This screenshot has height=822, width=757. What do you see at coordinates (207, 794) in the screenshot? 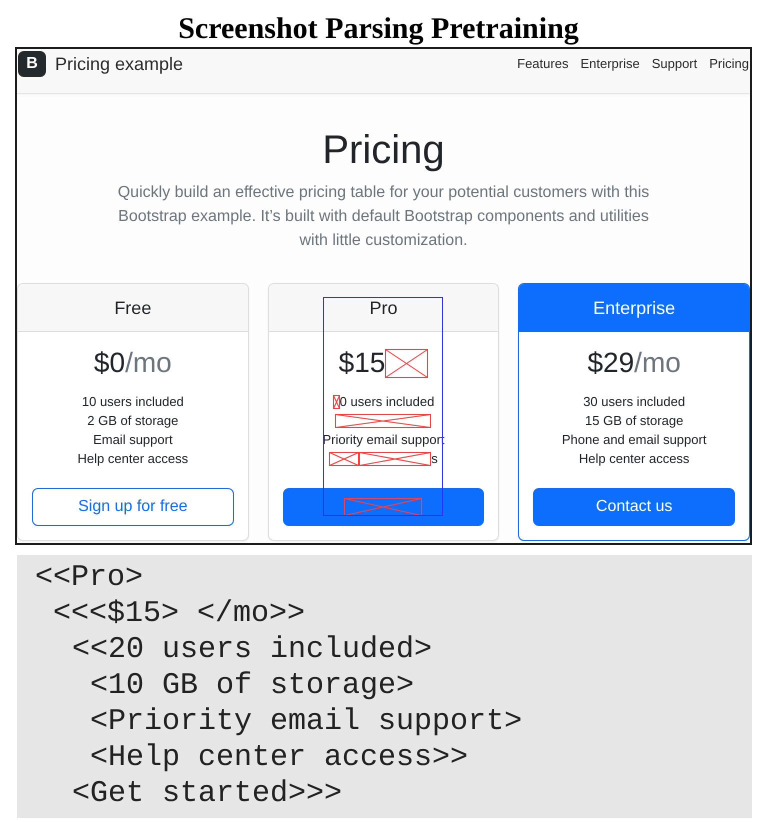
I see `code-line: <Get started>>>` at bounding box center [207, 794].